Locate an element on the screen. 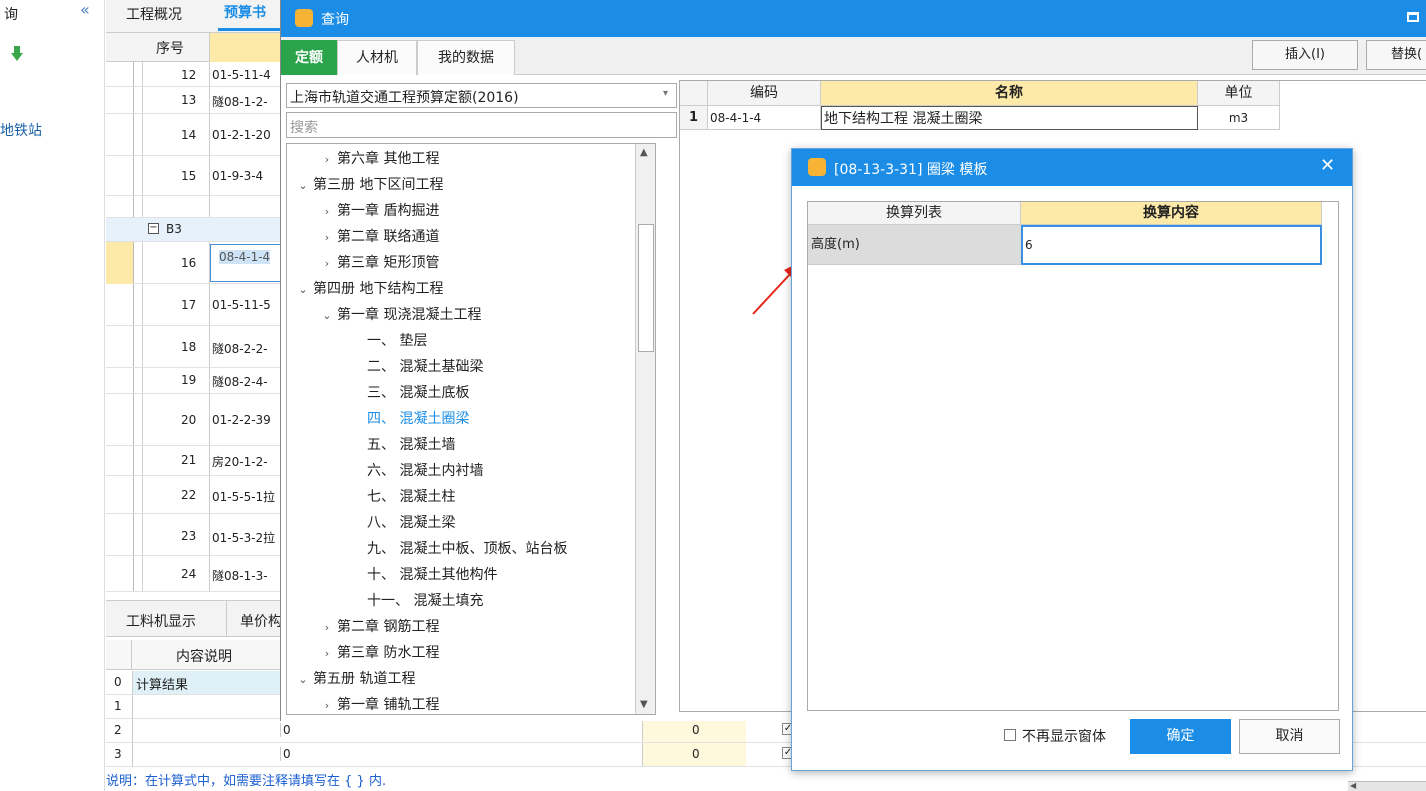 The height and width of the screenshot is (791, 1426). table-row: 21 房20-1-2- is located at coordinates (201, 461).